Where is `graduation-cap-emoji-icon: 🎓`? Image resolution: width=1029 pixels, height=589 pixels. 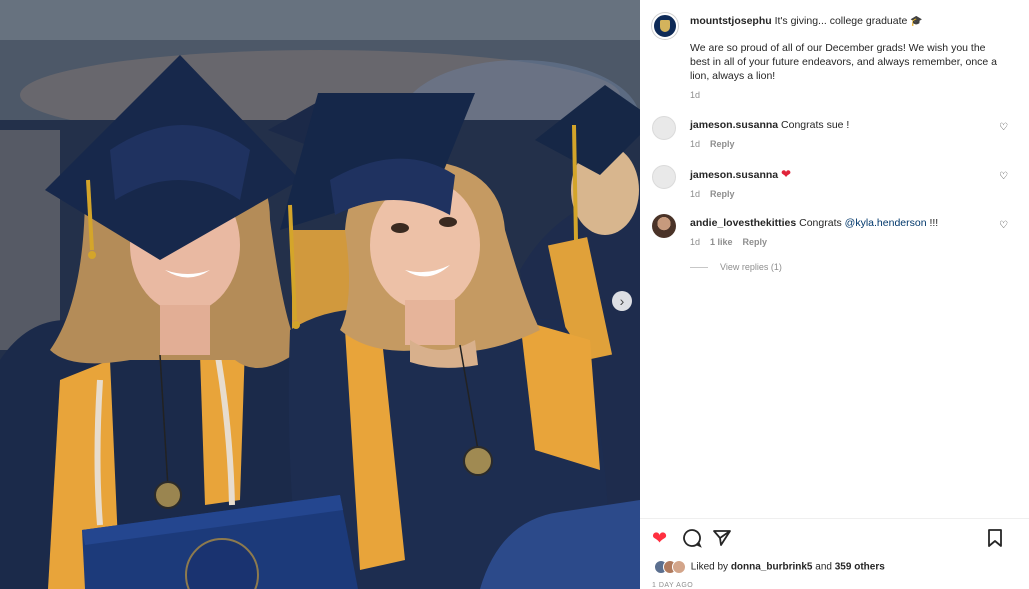
graduation-cap-emoji-icon: 🎓 is located at coordinates (916, 21).